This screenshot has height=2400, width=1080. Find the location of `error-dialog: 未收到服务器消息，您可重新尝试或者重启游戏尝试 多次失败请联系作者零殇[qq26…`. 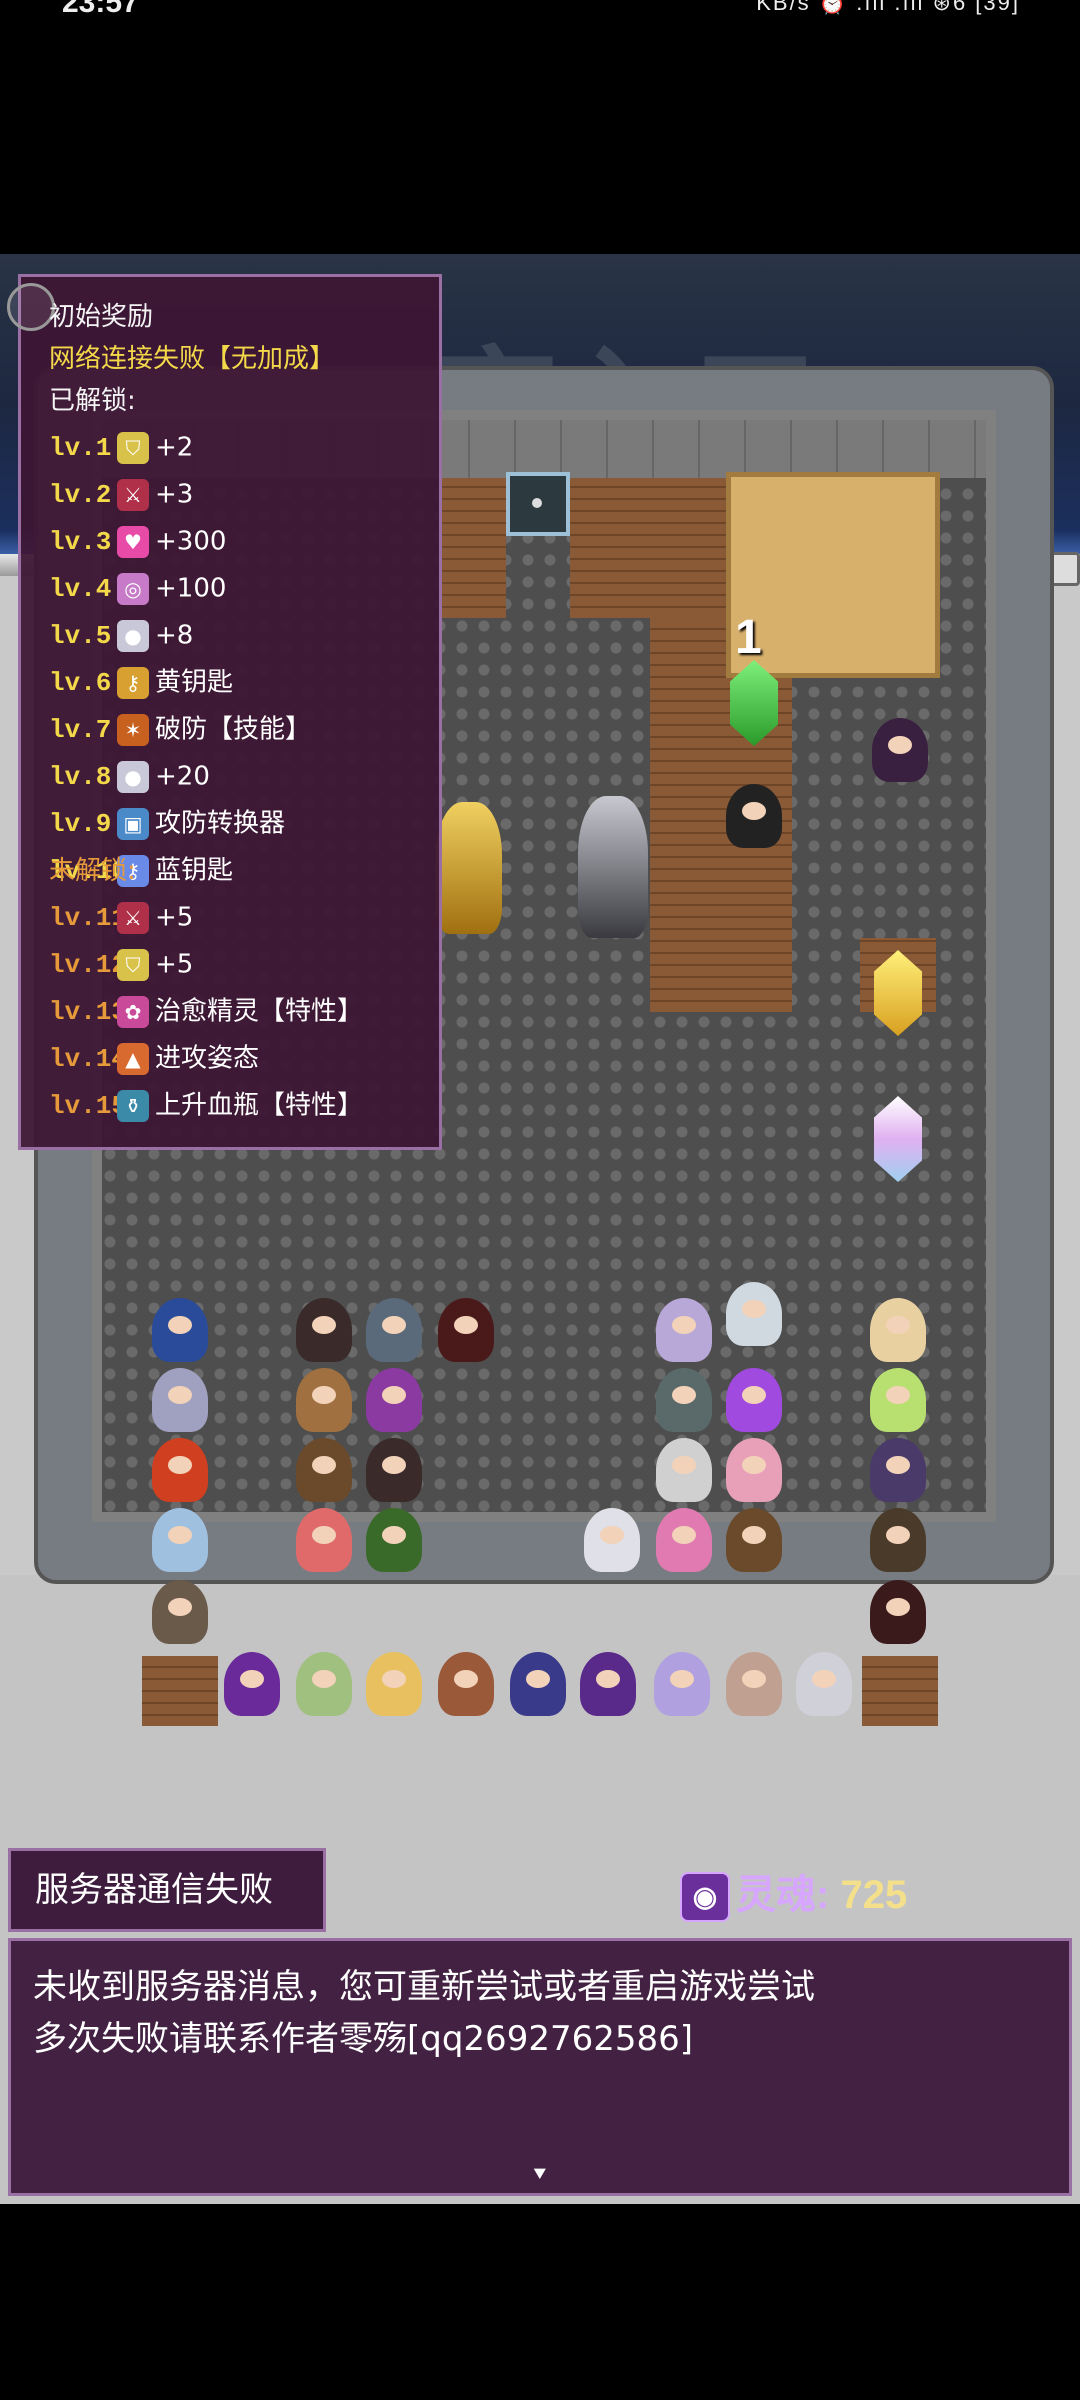

error-dialog: 未收到服务器消息，您可重新尝试或者重启游戏尝试 多次失败请联系作者零殇[qq26… is located at coordinates (540, 2067).